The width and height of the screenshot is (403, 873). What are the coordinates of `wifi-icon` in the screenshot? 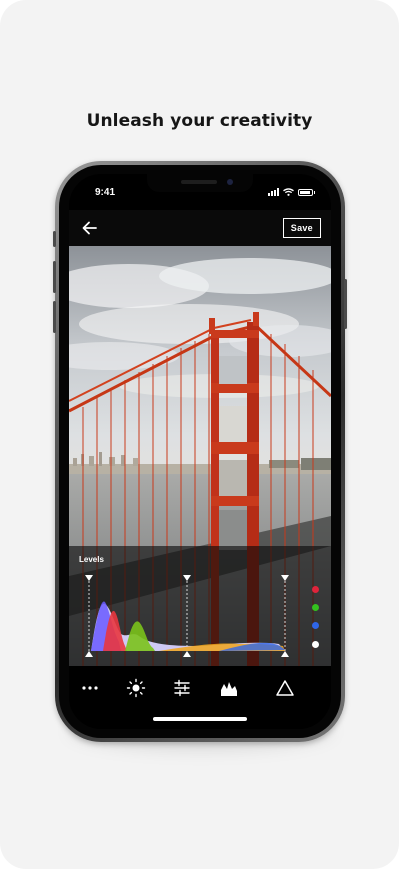 It's located at (288, 192).